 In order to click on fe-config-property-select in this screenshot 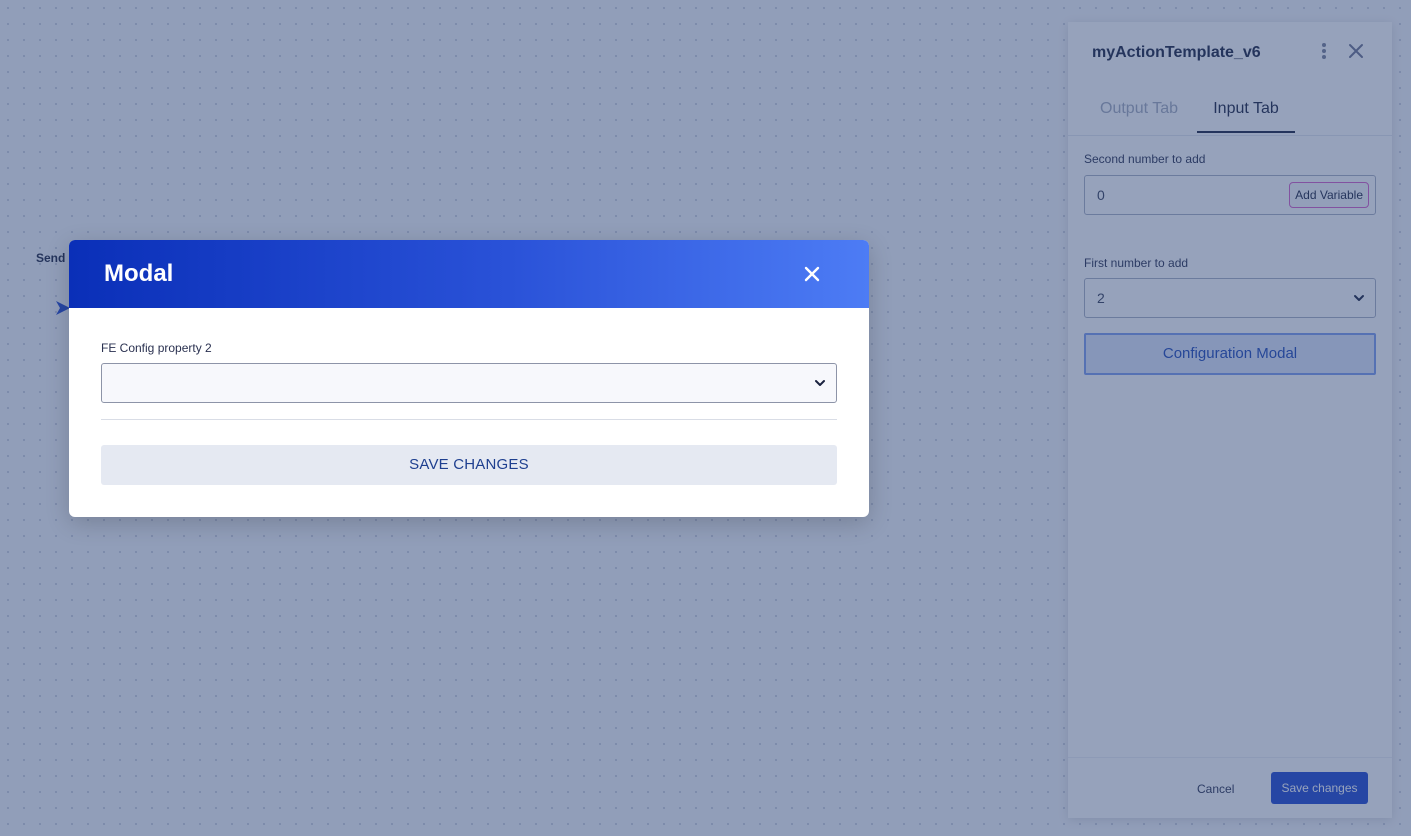, I will do `click(469, 383)`.